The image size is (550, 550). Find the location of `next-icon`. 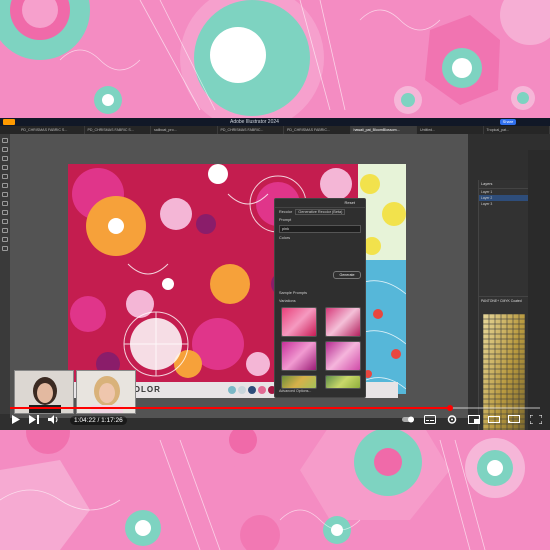

next-icon is located at coordinates (34, 419).